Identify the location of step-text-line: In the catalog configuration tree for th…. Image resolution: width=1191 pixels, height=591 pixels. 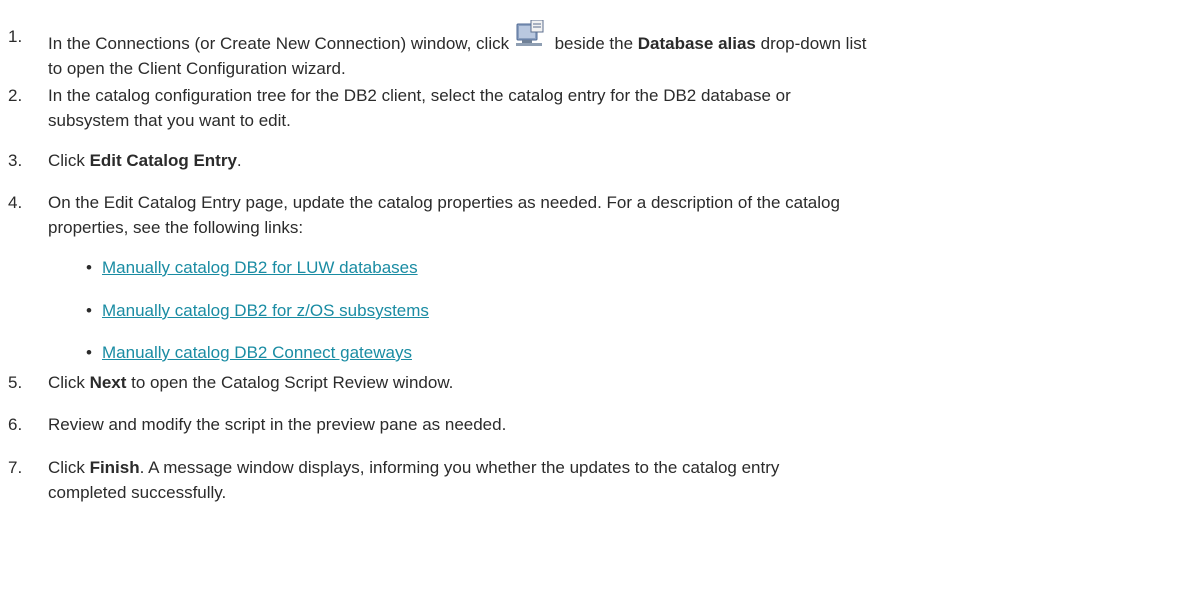
(419, 95).